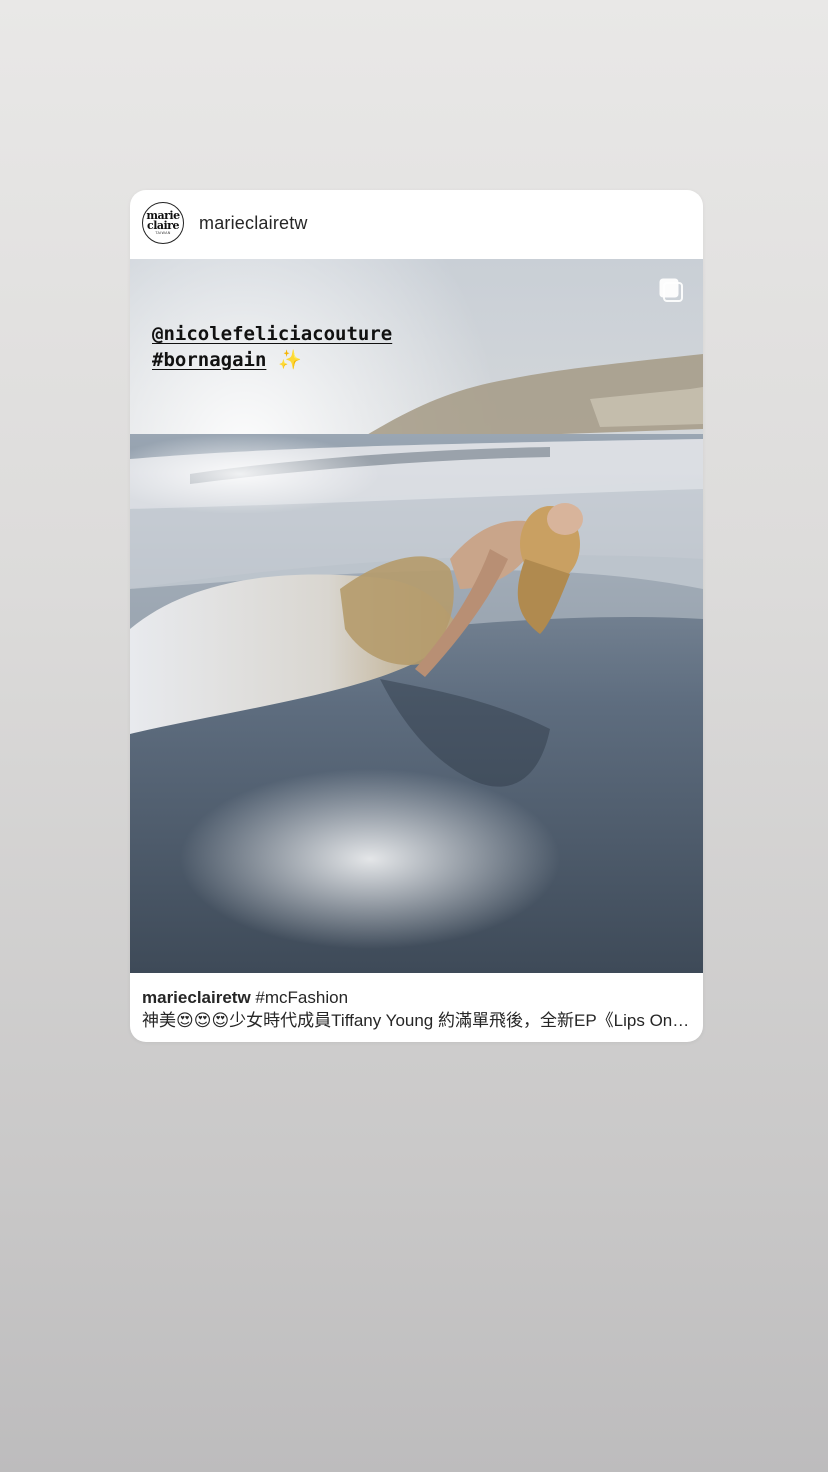  I want to click on caption-hashtag: #mcFashion, so click(301, 997).